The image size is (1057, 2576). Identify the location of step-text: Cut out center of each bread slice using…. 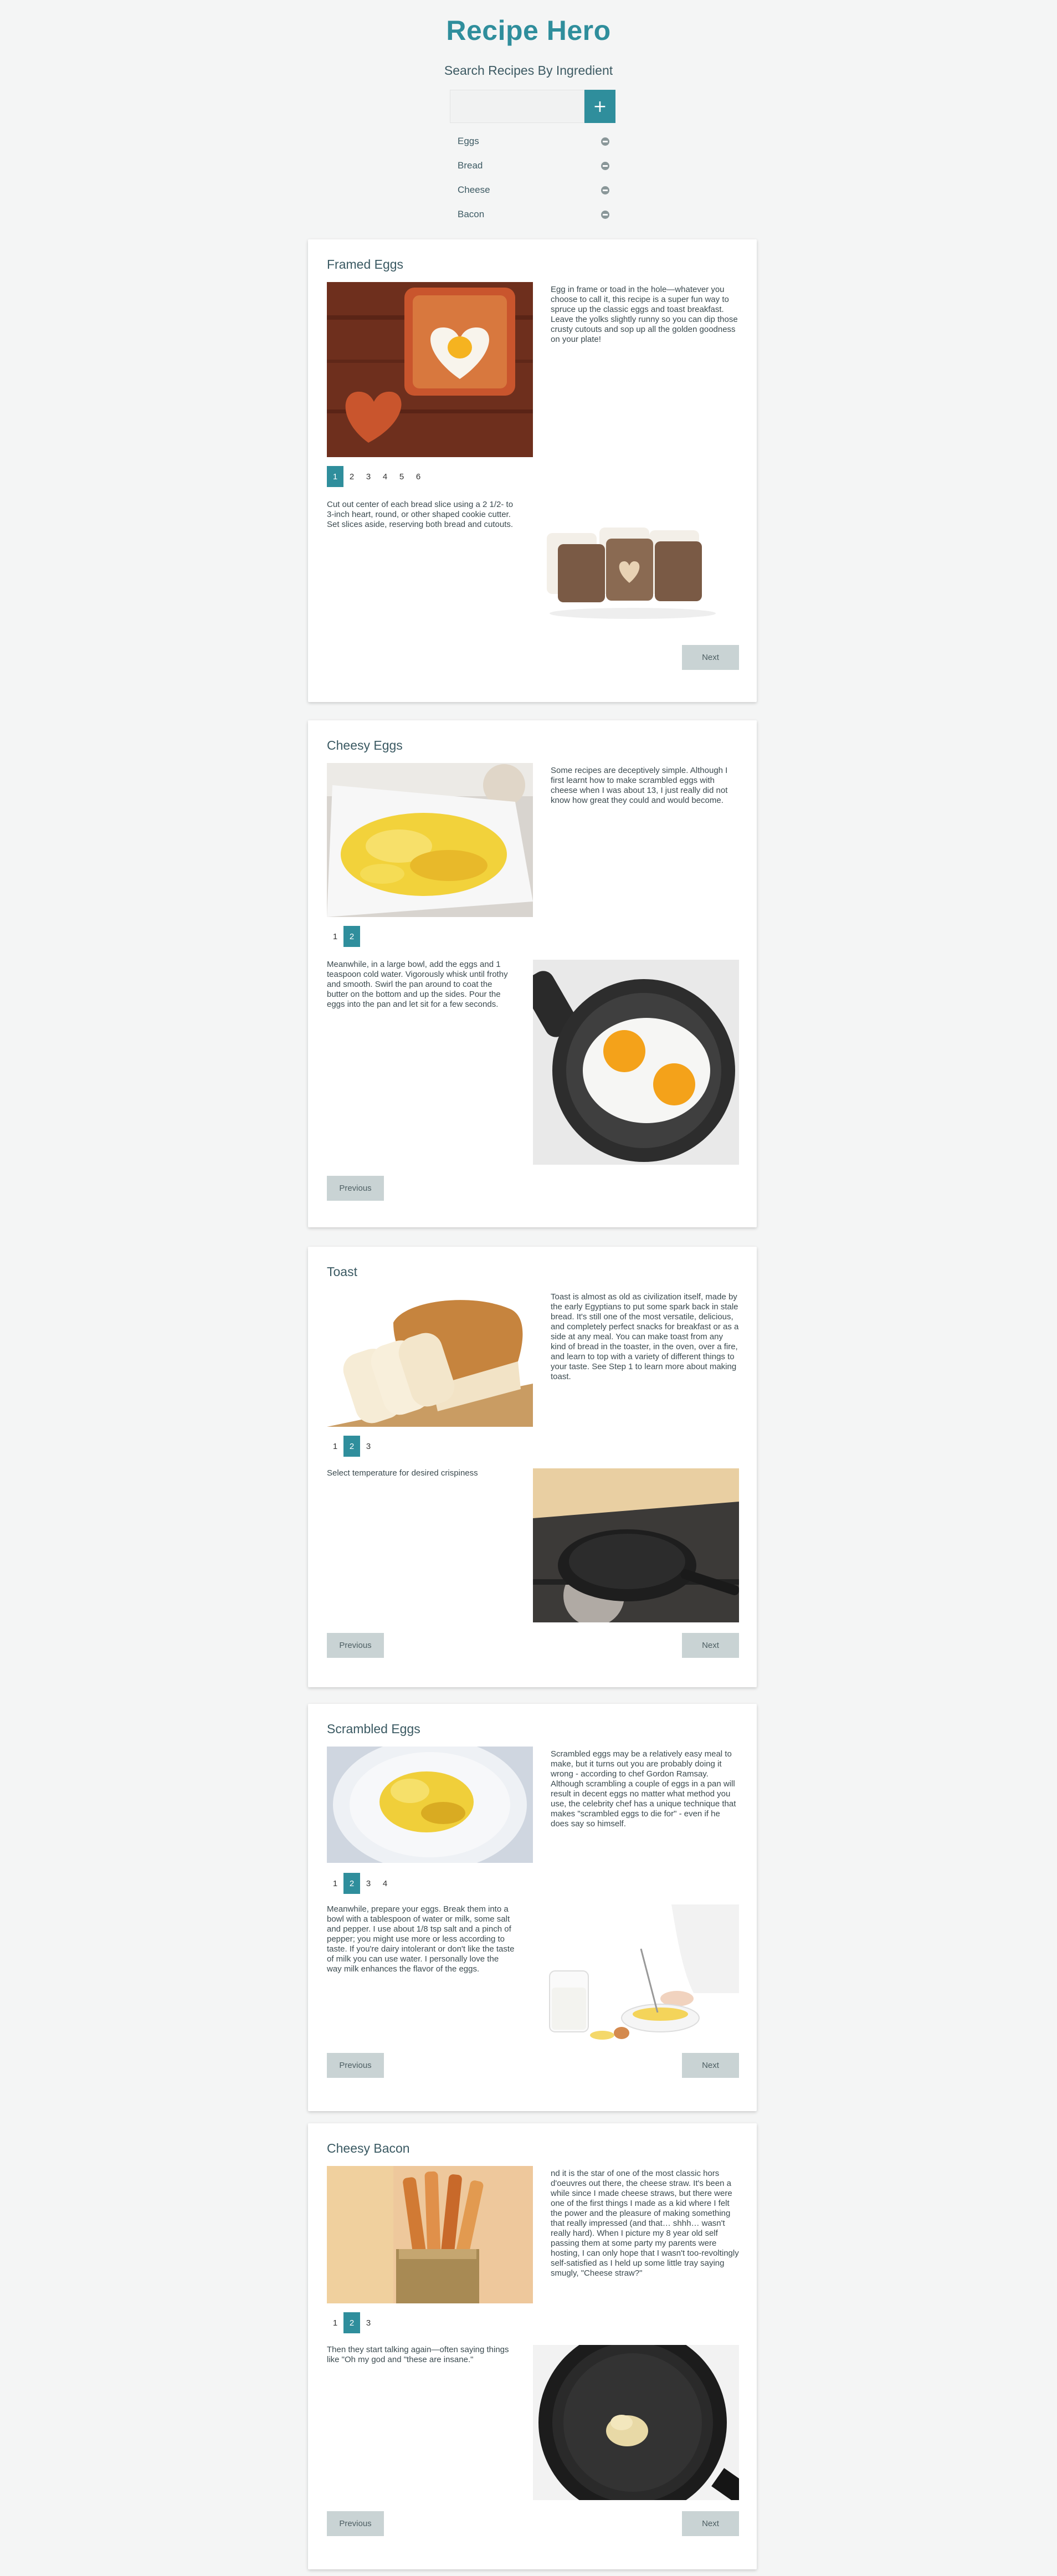
(420, 514).